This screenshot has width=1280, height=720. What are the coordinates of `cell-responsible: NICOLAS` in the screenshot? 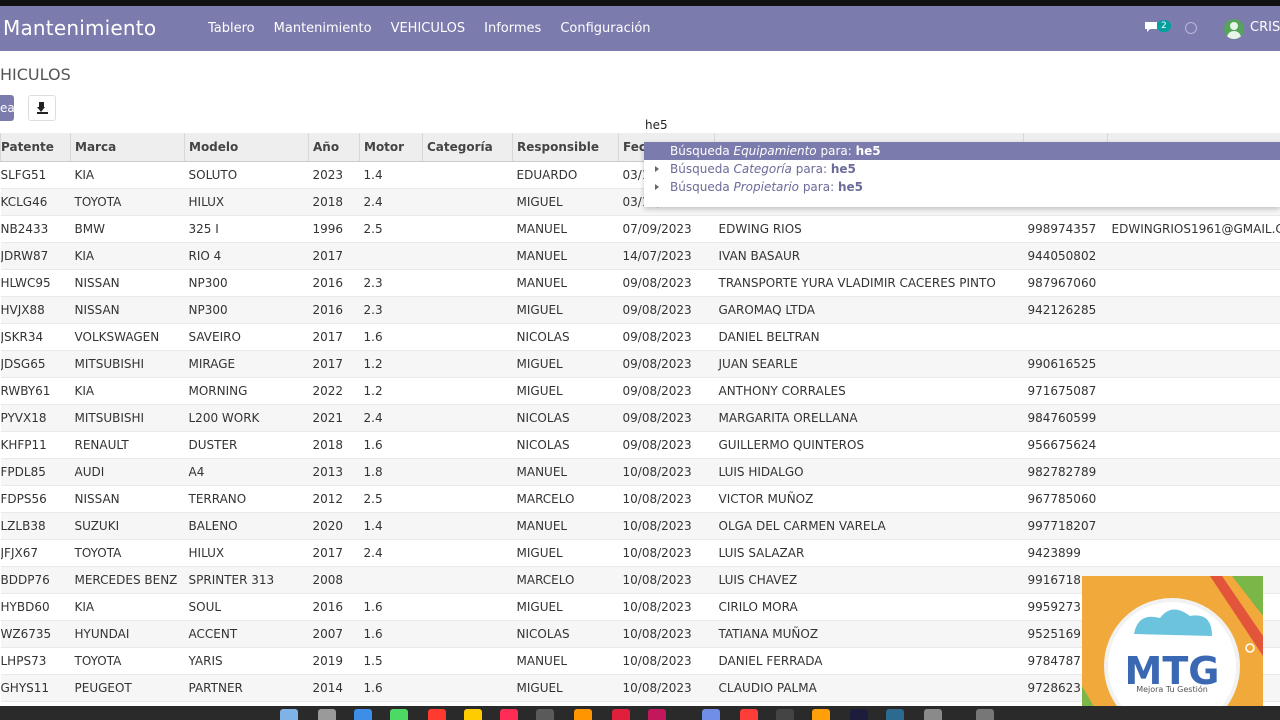 It's located at (565, 418).